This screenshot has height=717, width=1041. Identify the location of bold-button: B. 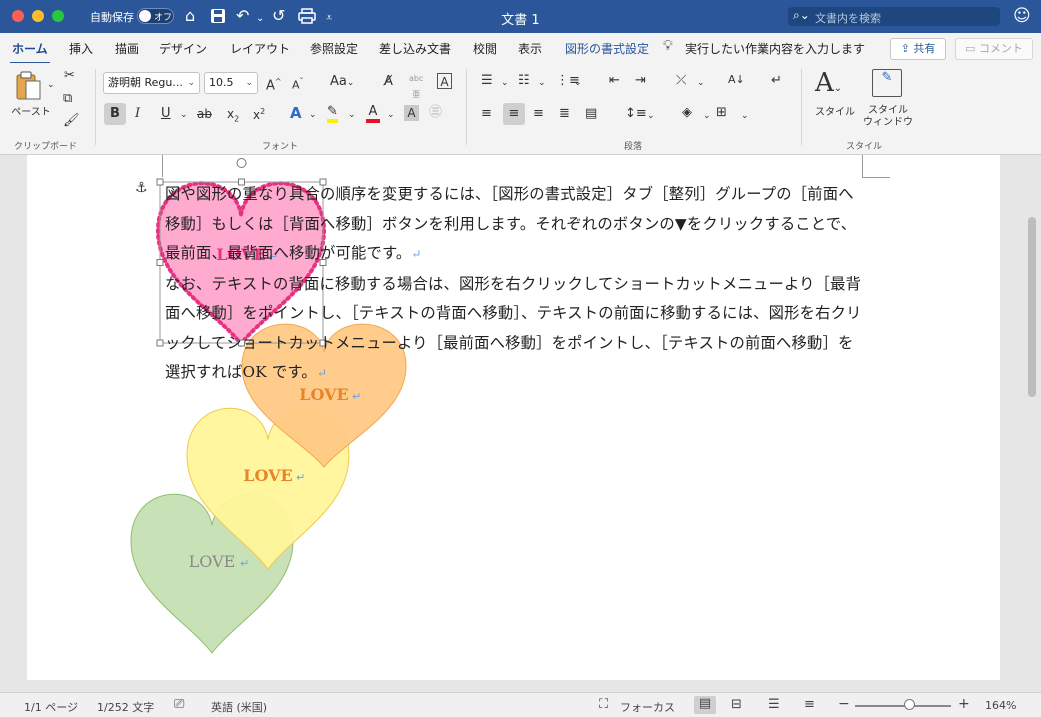
(115, 114).